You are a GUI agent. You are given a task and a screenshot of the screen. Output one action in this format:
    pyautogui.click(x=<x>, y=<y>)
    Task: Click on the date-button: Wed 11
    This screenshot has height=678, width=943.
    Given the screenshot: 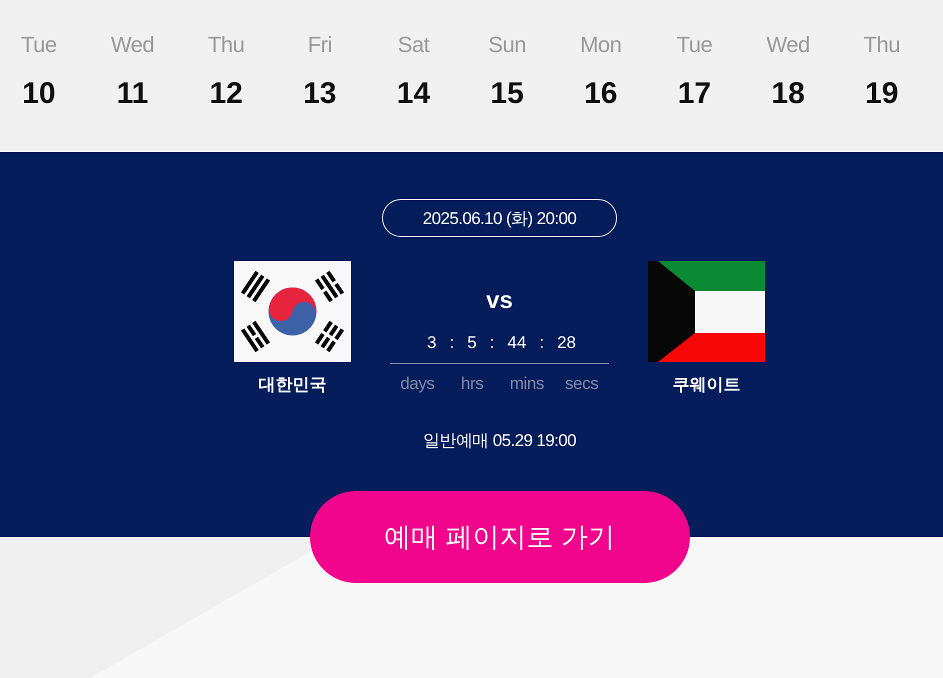 What is the action you would take?
    pyautogui.click(x=132, y=71)
    